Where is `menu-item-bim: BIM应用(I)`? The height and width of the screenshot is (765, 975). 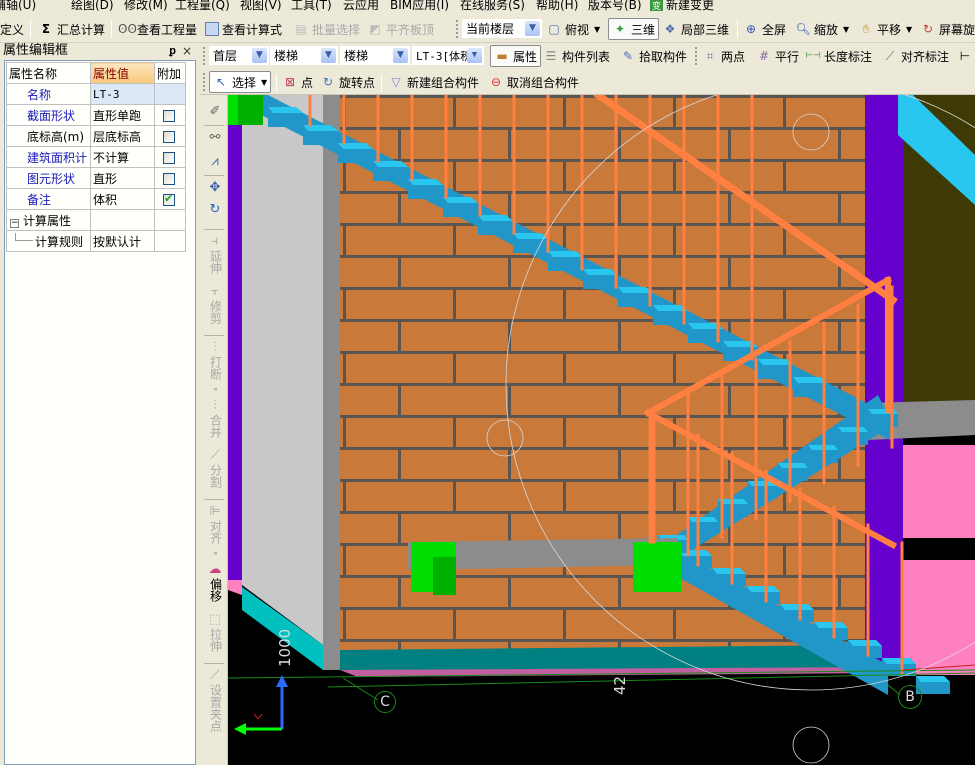
menu-item-bim: BIM应用(I) is located at coordinates (419, 6).